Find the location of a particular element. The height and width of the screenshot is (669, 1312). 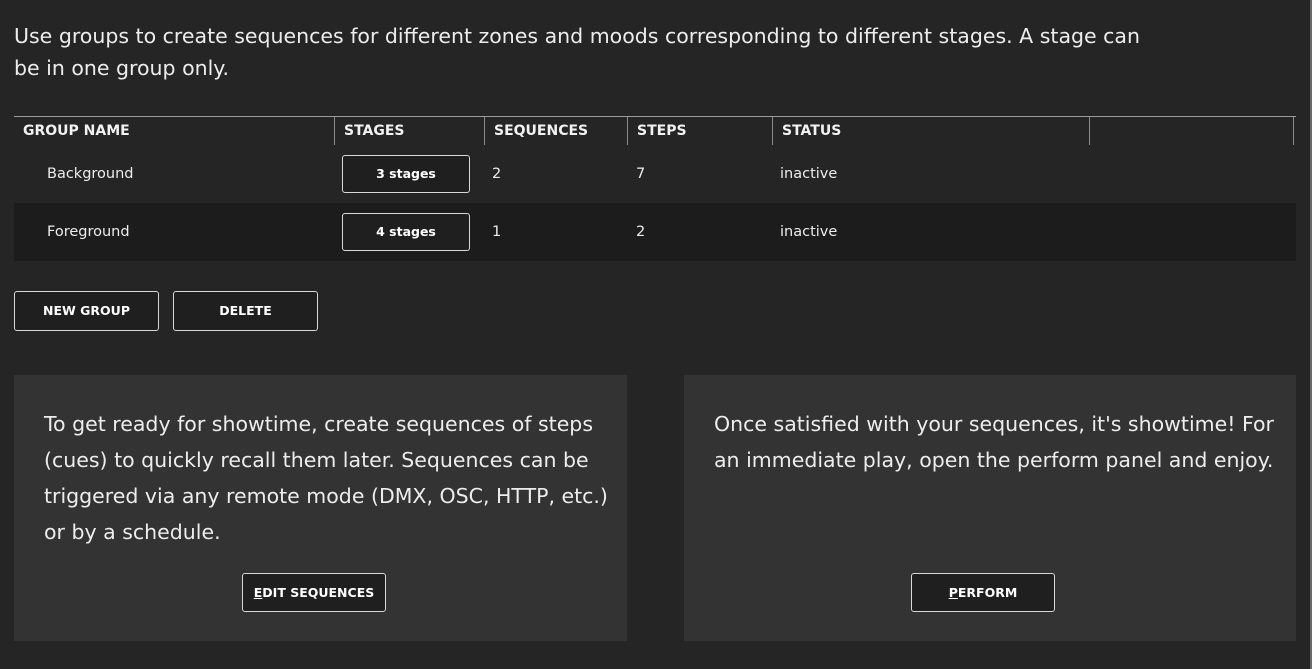

table-header: GROUP NAME STAGES SEQUENCES STEPS STATUS is located at coordinates (655, 130).